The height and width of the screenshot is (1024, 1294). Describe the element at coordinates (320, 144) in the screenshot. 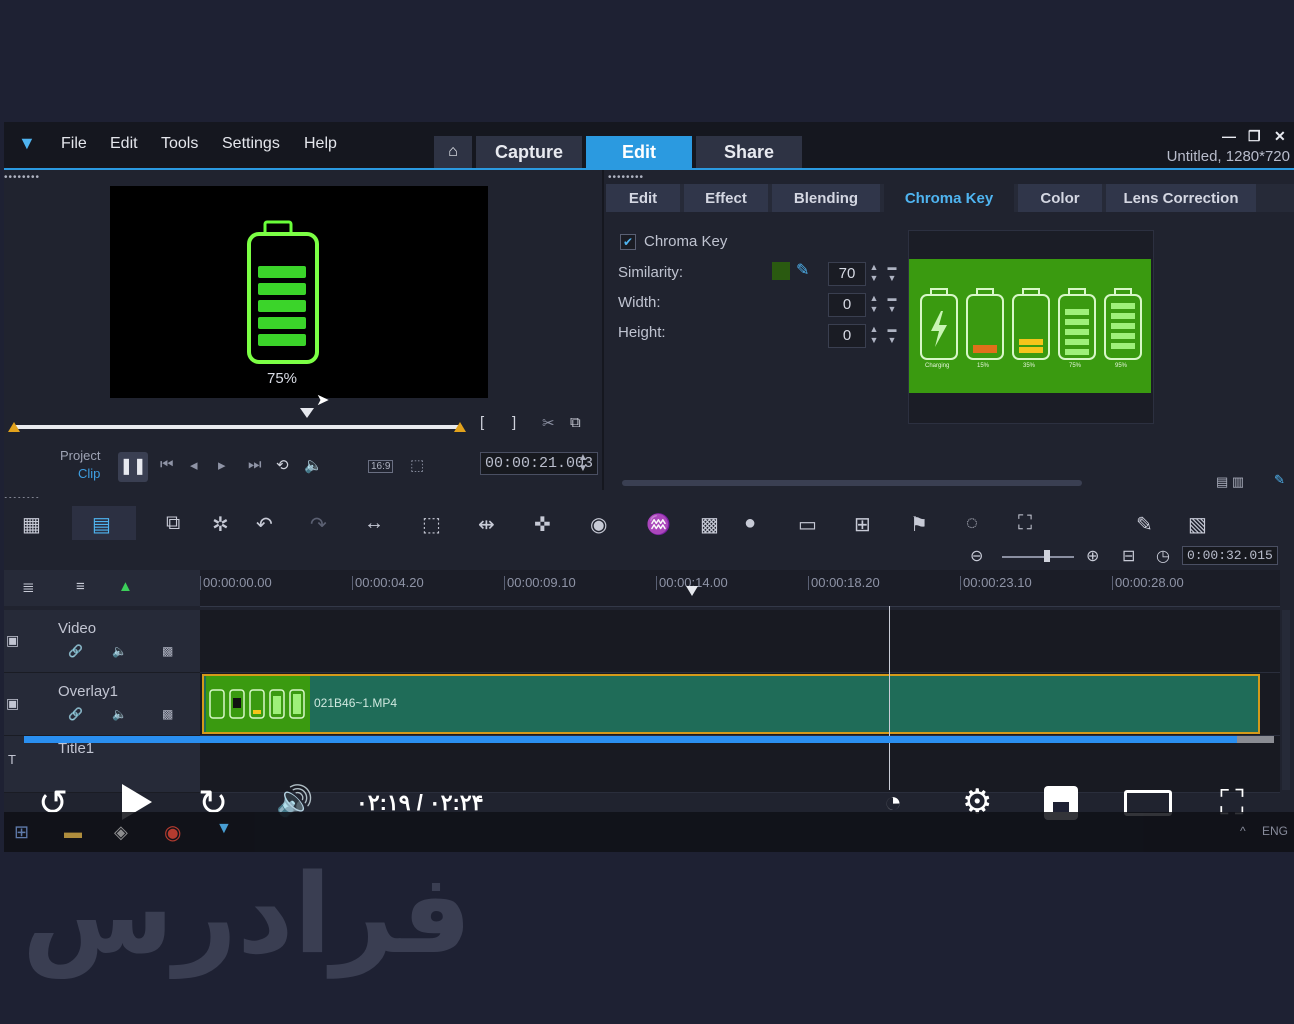

I see `menu-help: Help` at that location.